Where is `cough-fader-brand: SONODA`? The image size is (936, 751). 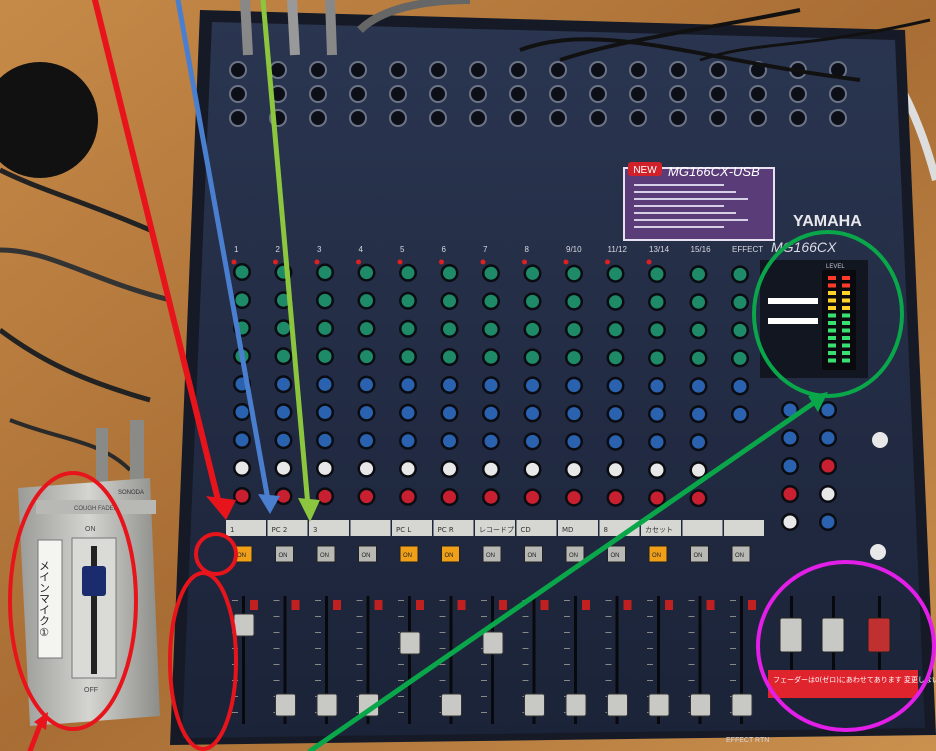 cough-fader-brand: SONODA is located at coordinates (131, 493).